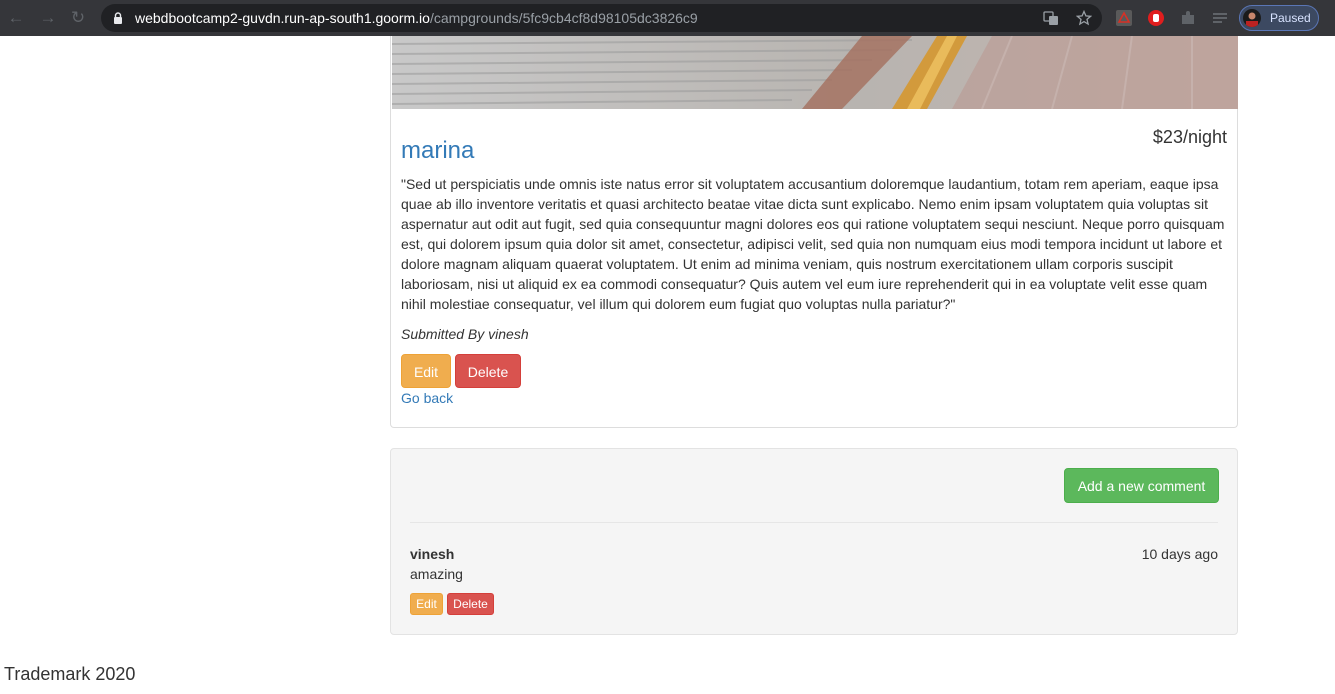 The width and height of the screenshot is (1335, 694). Describe the element at coordinates (1220, 18) in the screenshot. I see `reading-list-icon` at that location.